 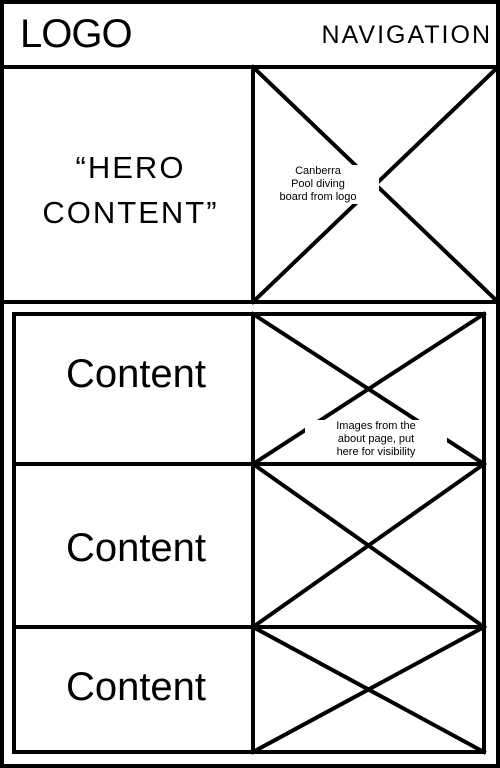 I want to click on about-caption-line-3: here for visibility, so click(x=376, y=452).